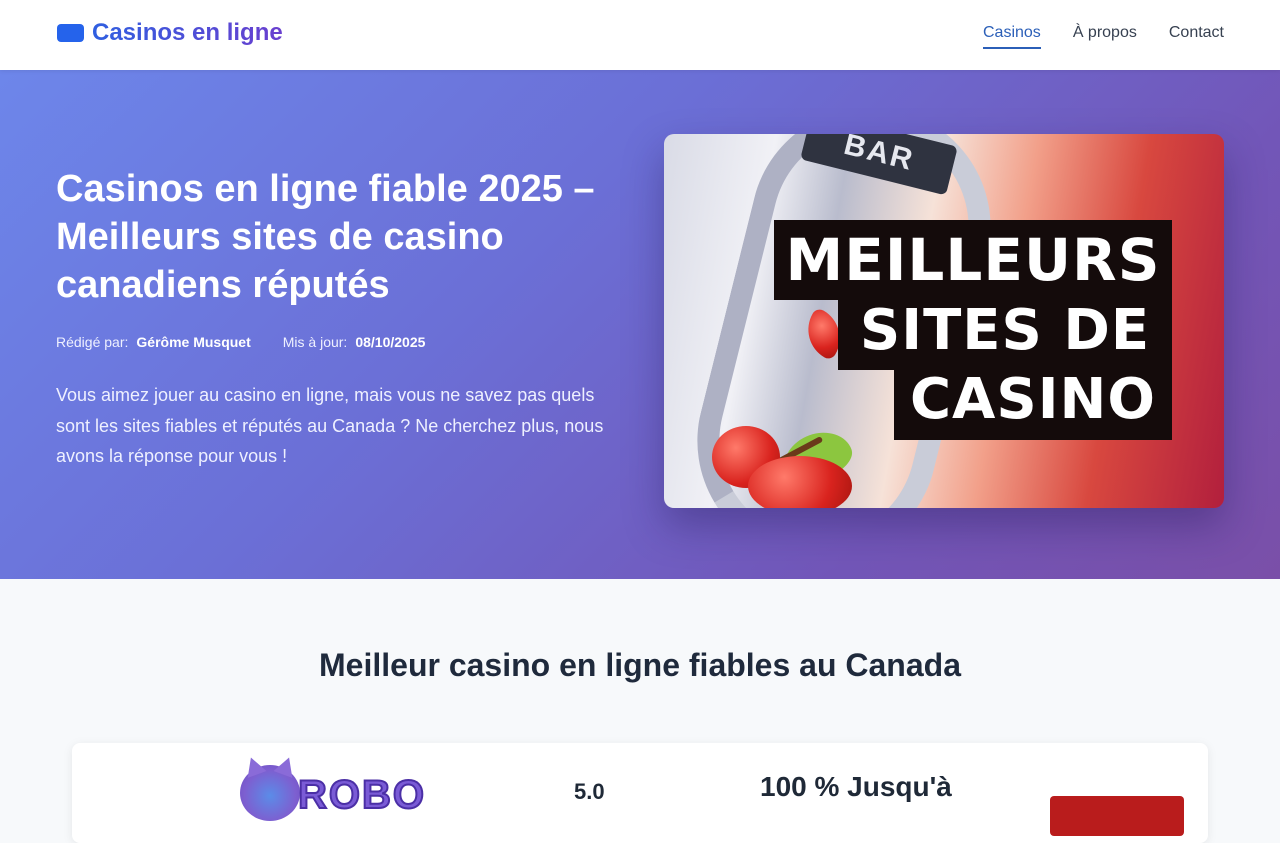 This screenshot has height=843, width=1280. What do you see at coordinates (589, 791) in the screenshot?
I see `casino-rating: 5.0` at bounding box center [589, 791].